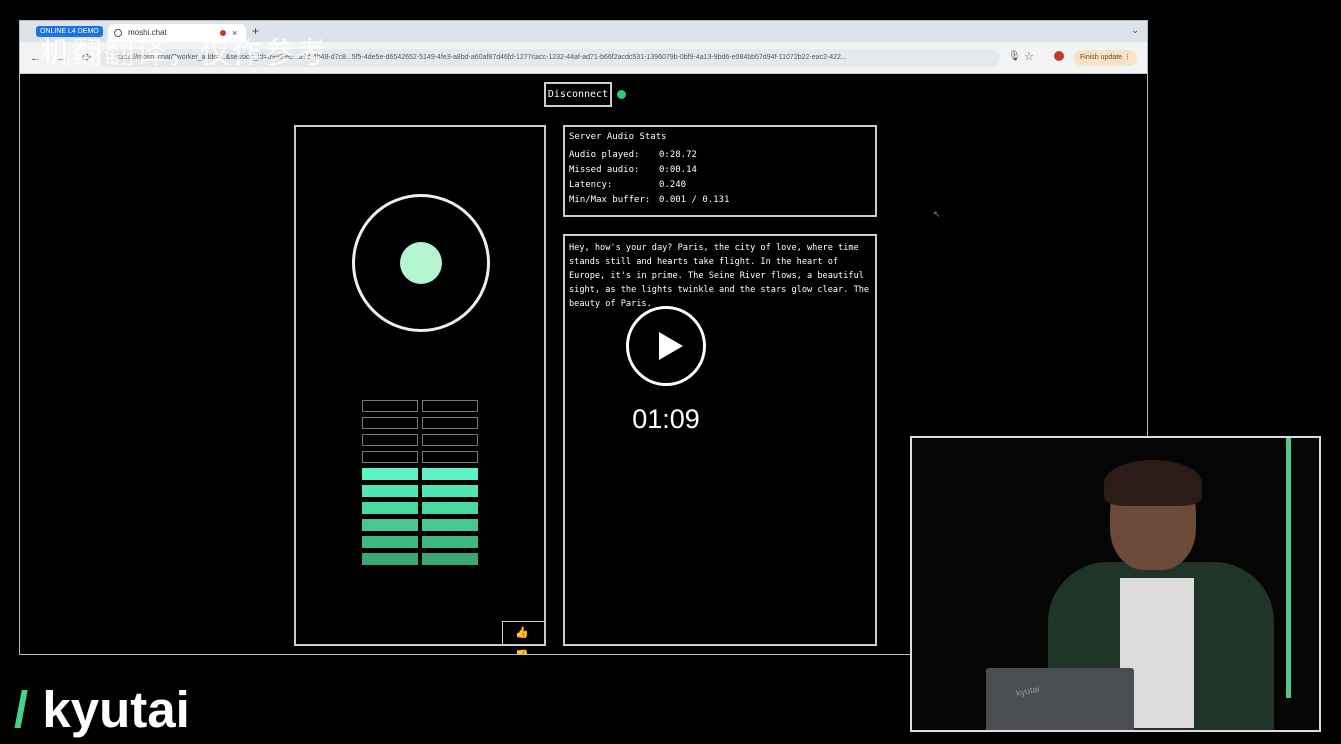 This screenshot has height=744, width=1341. What do you see at coordinates (621, 94) in the screenshot?
I see `connection-status-dot` at bounding box center [621, 94].